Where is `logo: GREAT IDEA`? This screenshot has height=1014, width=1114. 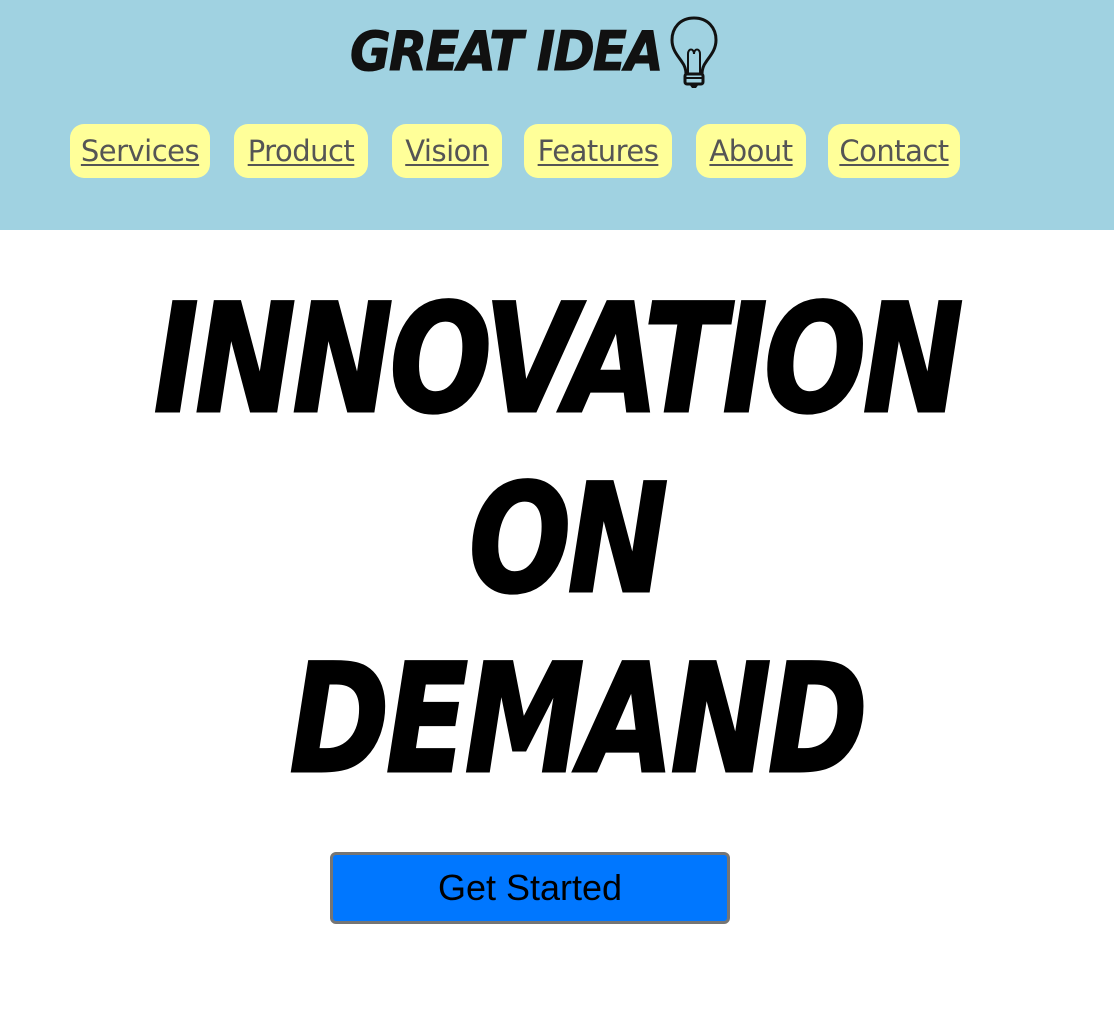 logo: GREAT IDEA is located at coordinates (534, 52).